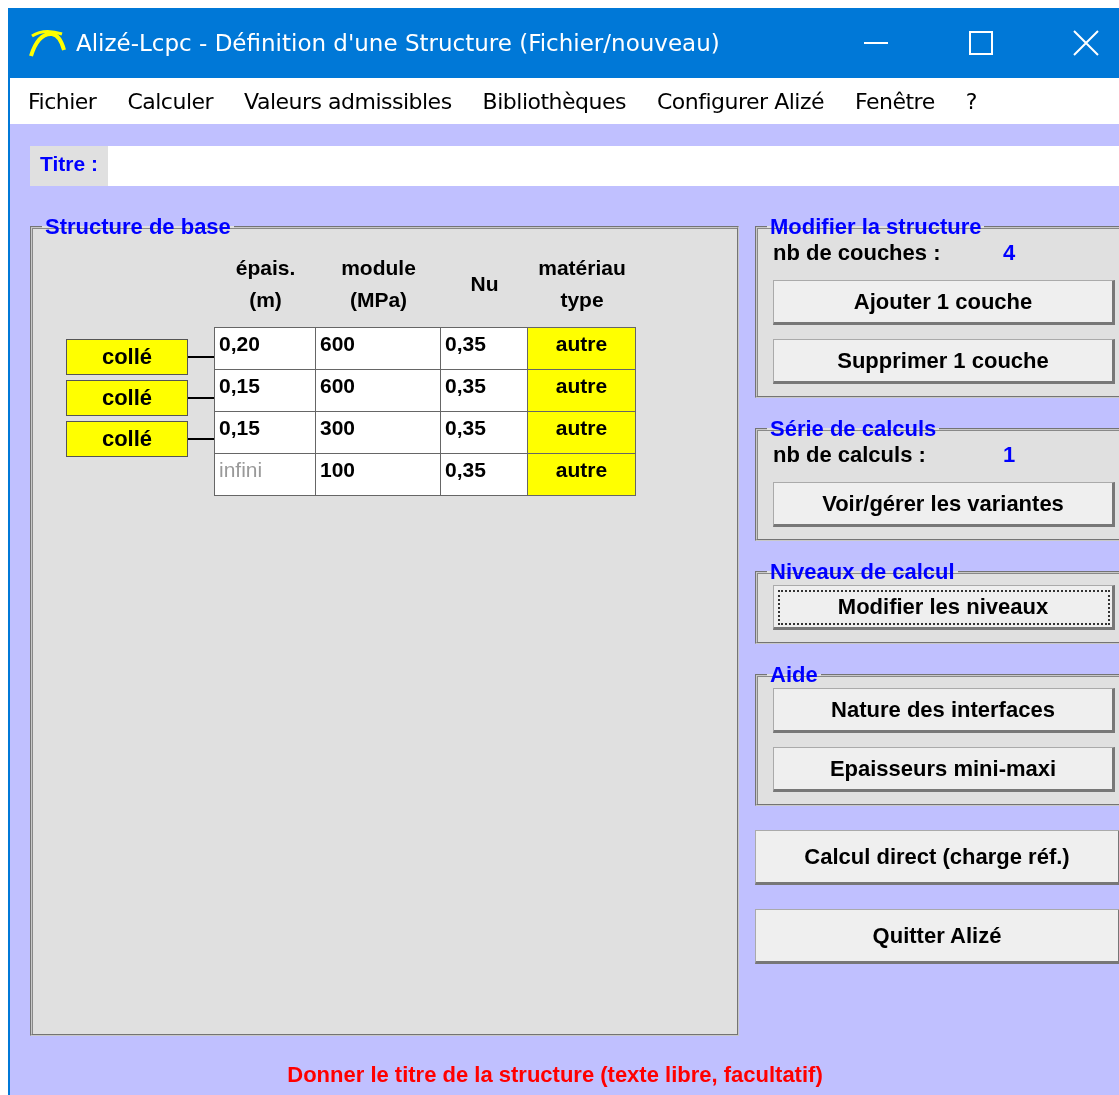  Describe the element at coordinates (170, 101) in the screenshot. I see `menu-item: Calculer` at that location.